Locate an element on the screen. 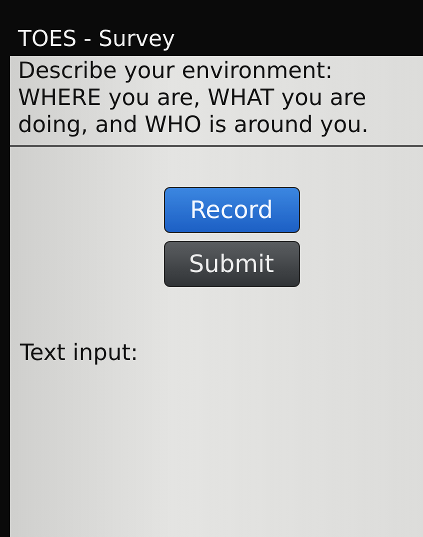 This screenshot has height=537, width=423. text-input-label: Text input: is located at coordinates (80, 353).